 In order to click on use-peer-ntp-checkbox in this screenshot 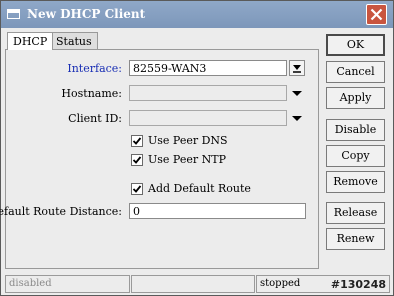, I will do `click(137, 160)`.